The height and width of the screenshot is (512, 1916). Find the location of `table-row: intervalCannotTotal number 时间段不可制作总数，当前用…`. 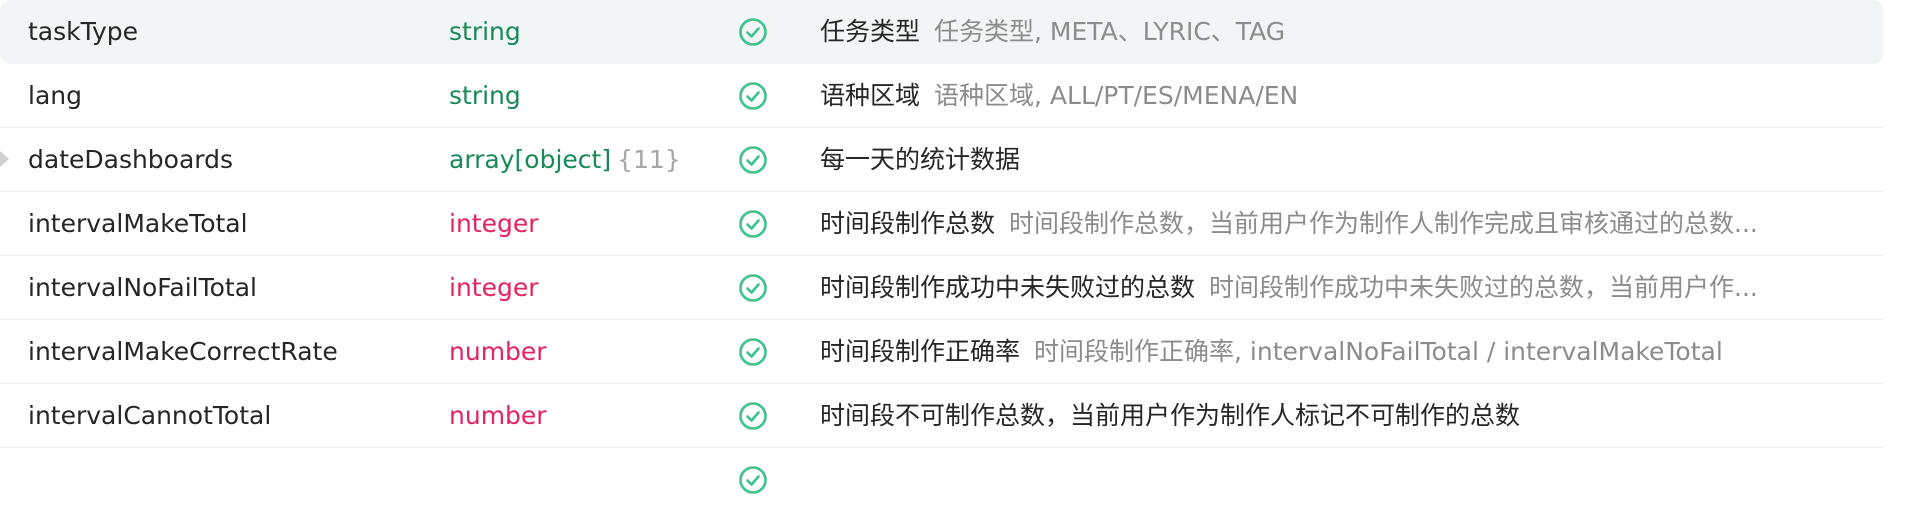

table-row: intervalCannotTotal number 时间段不可制作总数，当前用… is located at coordinates (941, 416).